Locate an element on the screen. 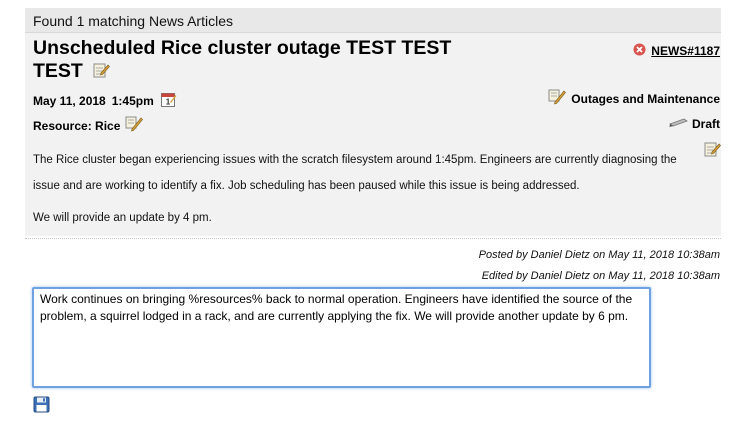 The image size is (731, 421). category-label: Outages and Maintenance is located at coordinates (645, 98).